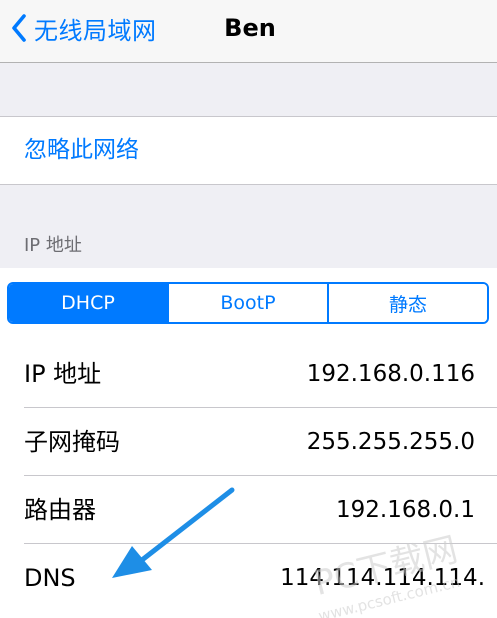  I want to click on segment-static: 静态, so click(407, 303).